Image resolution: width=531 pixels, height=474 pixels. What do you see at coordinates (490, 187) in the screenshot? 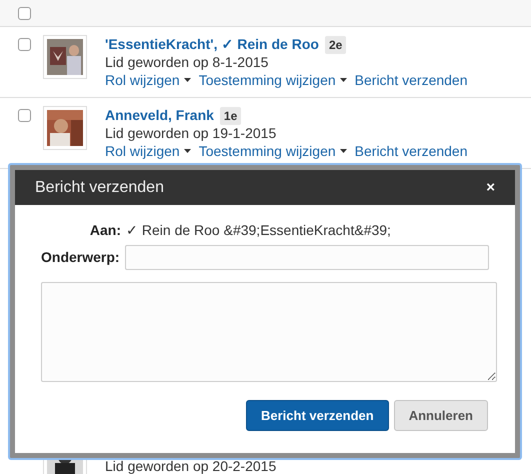
I see `close-button: ×` at bounding box center [490, 187].